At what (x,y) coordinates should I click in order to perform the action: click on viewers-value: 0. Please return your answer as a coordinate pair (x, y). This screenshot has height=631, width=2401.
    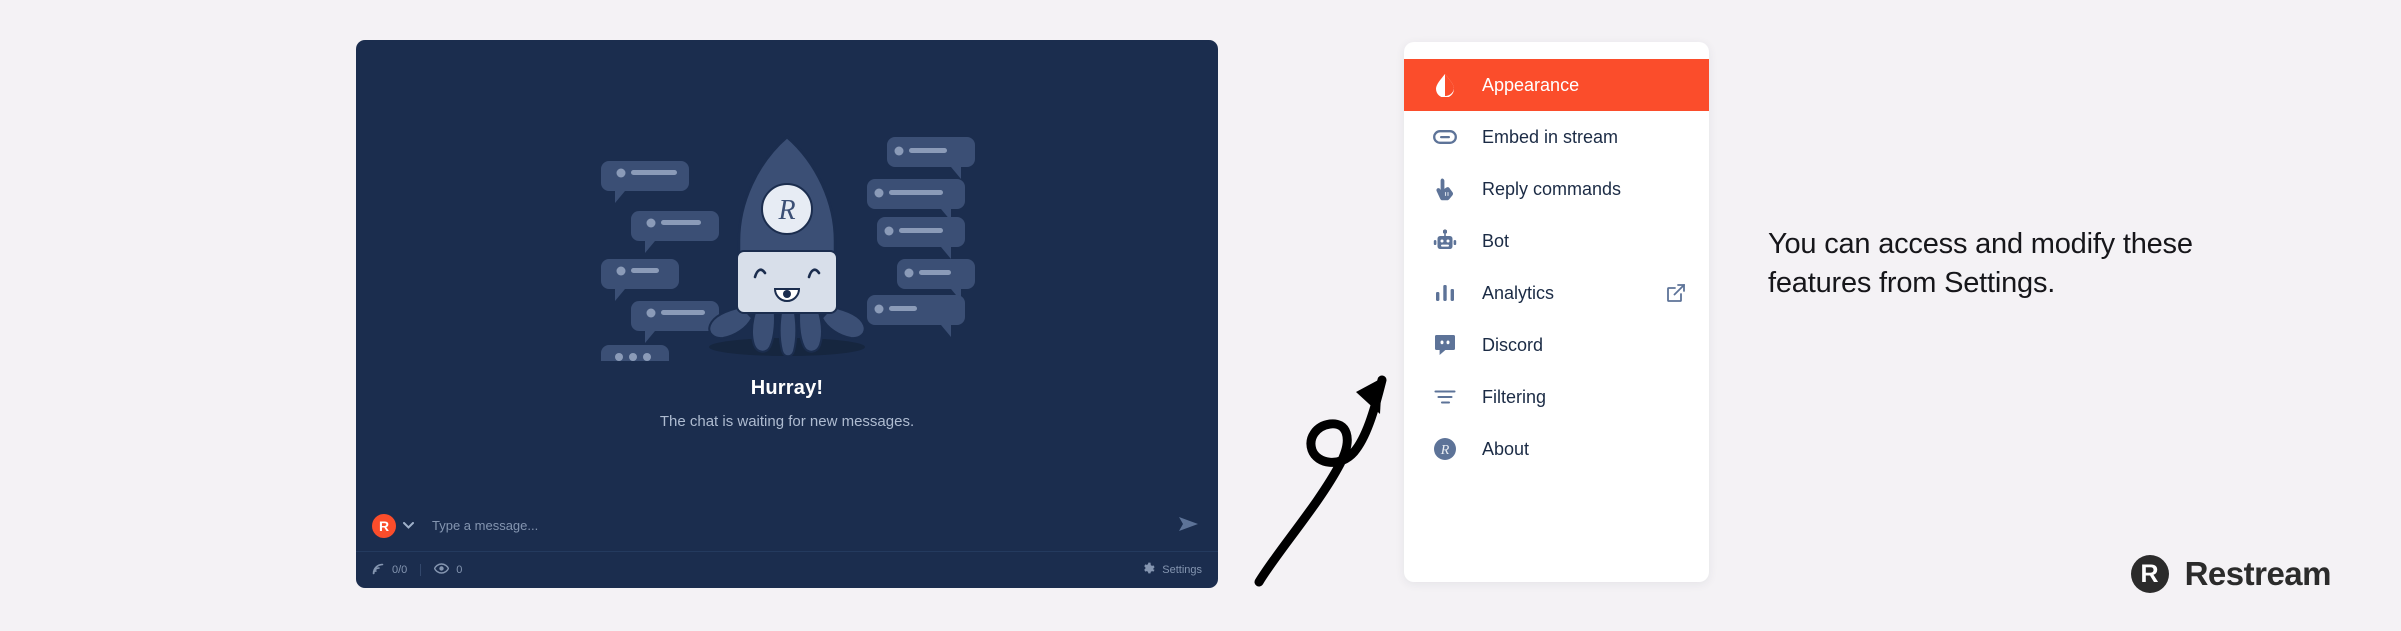
    Looking at the image, I should click on (459, 570).